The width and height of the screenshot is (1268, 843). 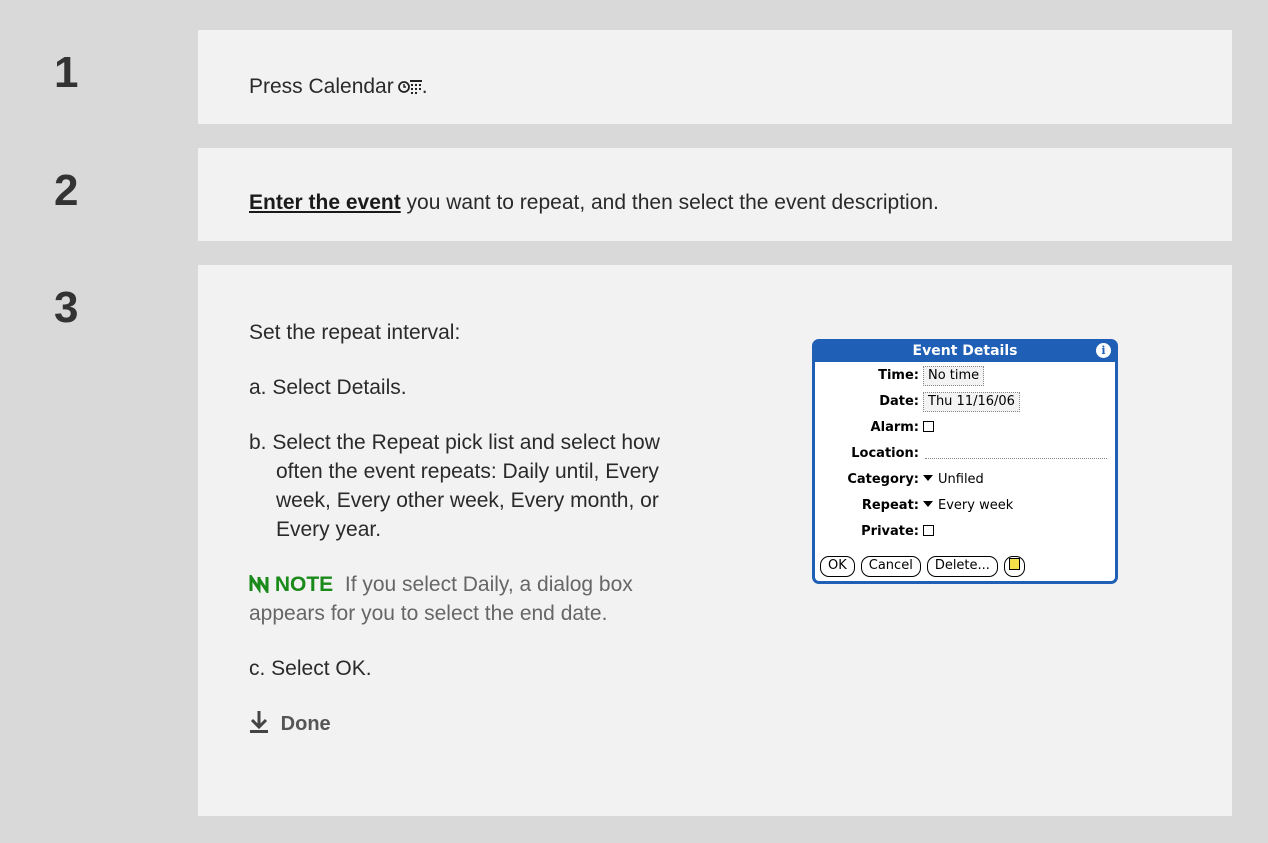 I want to click on category-row: Category: Unfiled, so click(x=965, y=480).